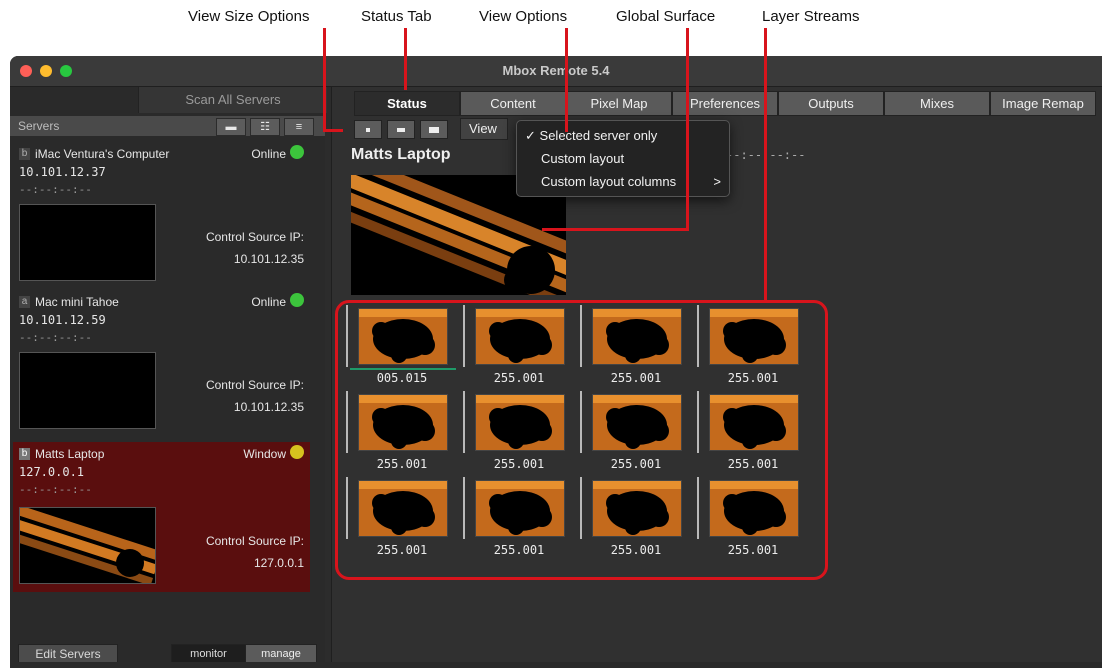 The width and height of the screenshot is (1102, 668). Describe the element at coordinates (167, 126) in the screenshot. I see `servers-header: Servers ▬ ☷ ≡` at that location.